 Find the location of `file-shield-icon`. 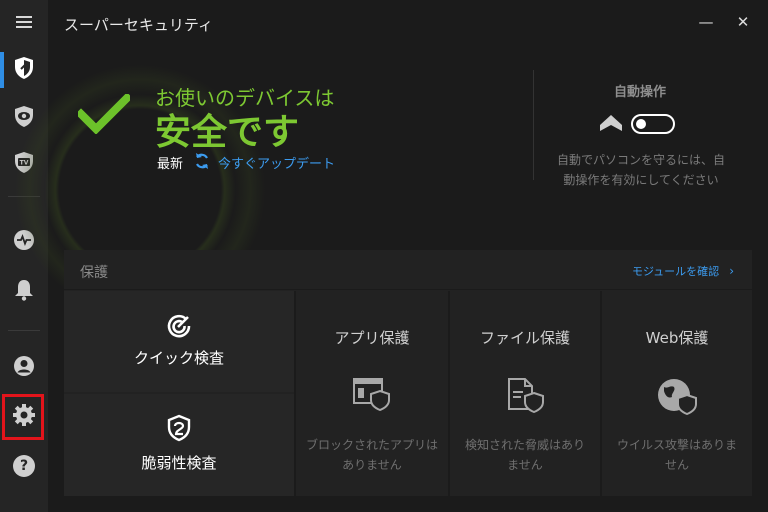

file-shield-icon is located at coordinates (525, 397).